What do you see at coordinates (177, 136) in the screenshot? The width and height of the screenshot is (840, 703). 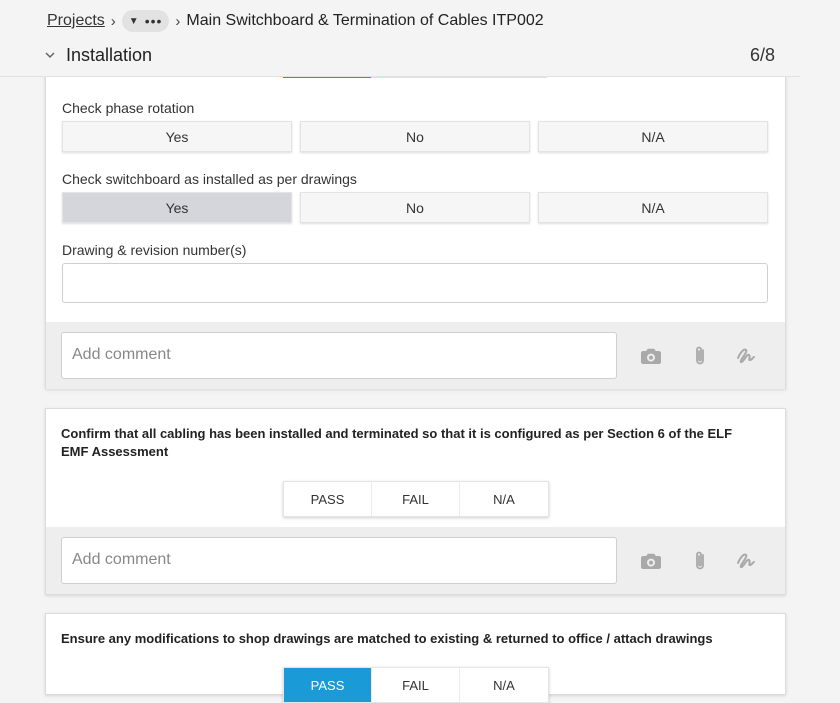 I see `phase-rotation-yes-button: Yes` at bounding box center [177, 136].